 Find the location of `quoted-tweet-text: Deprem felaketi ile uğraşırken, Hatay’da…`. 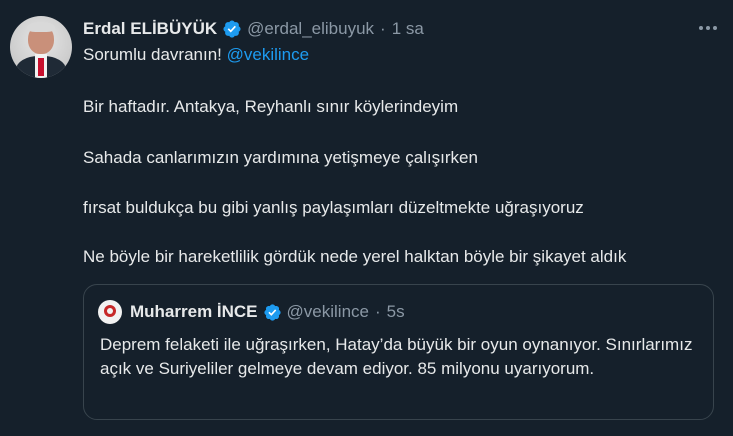

quoted-tweet-text: Deprem felaketi ile uğraşırken, Hatay’da… is located at coordinates (396, 356).